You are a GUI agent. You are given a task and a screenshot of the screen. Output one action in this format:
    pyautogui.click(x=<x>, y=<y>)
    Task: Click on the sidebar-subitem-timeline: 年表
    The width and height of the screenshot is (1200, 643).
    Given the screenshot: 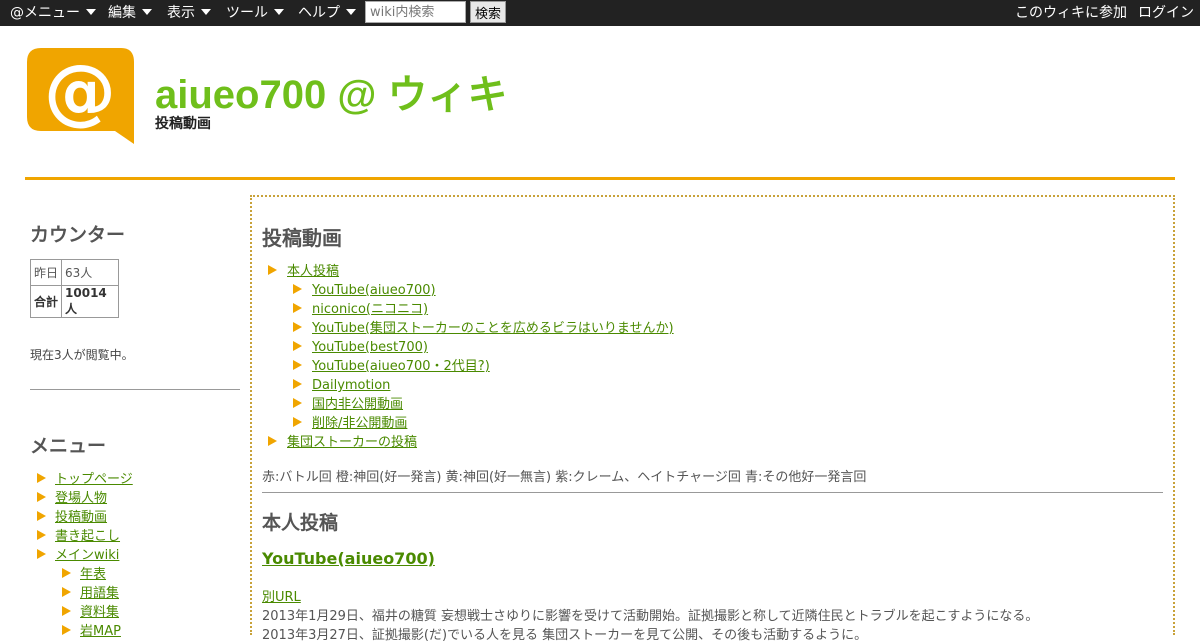 What is the action you would take?
    pyautogui.click(x=81, y=574)
    